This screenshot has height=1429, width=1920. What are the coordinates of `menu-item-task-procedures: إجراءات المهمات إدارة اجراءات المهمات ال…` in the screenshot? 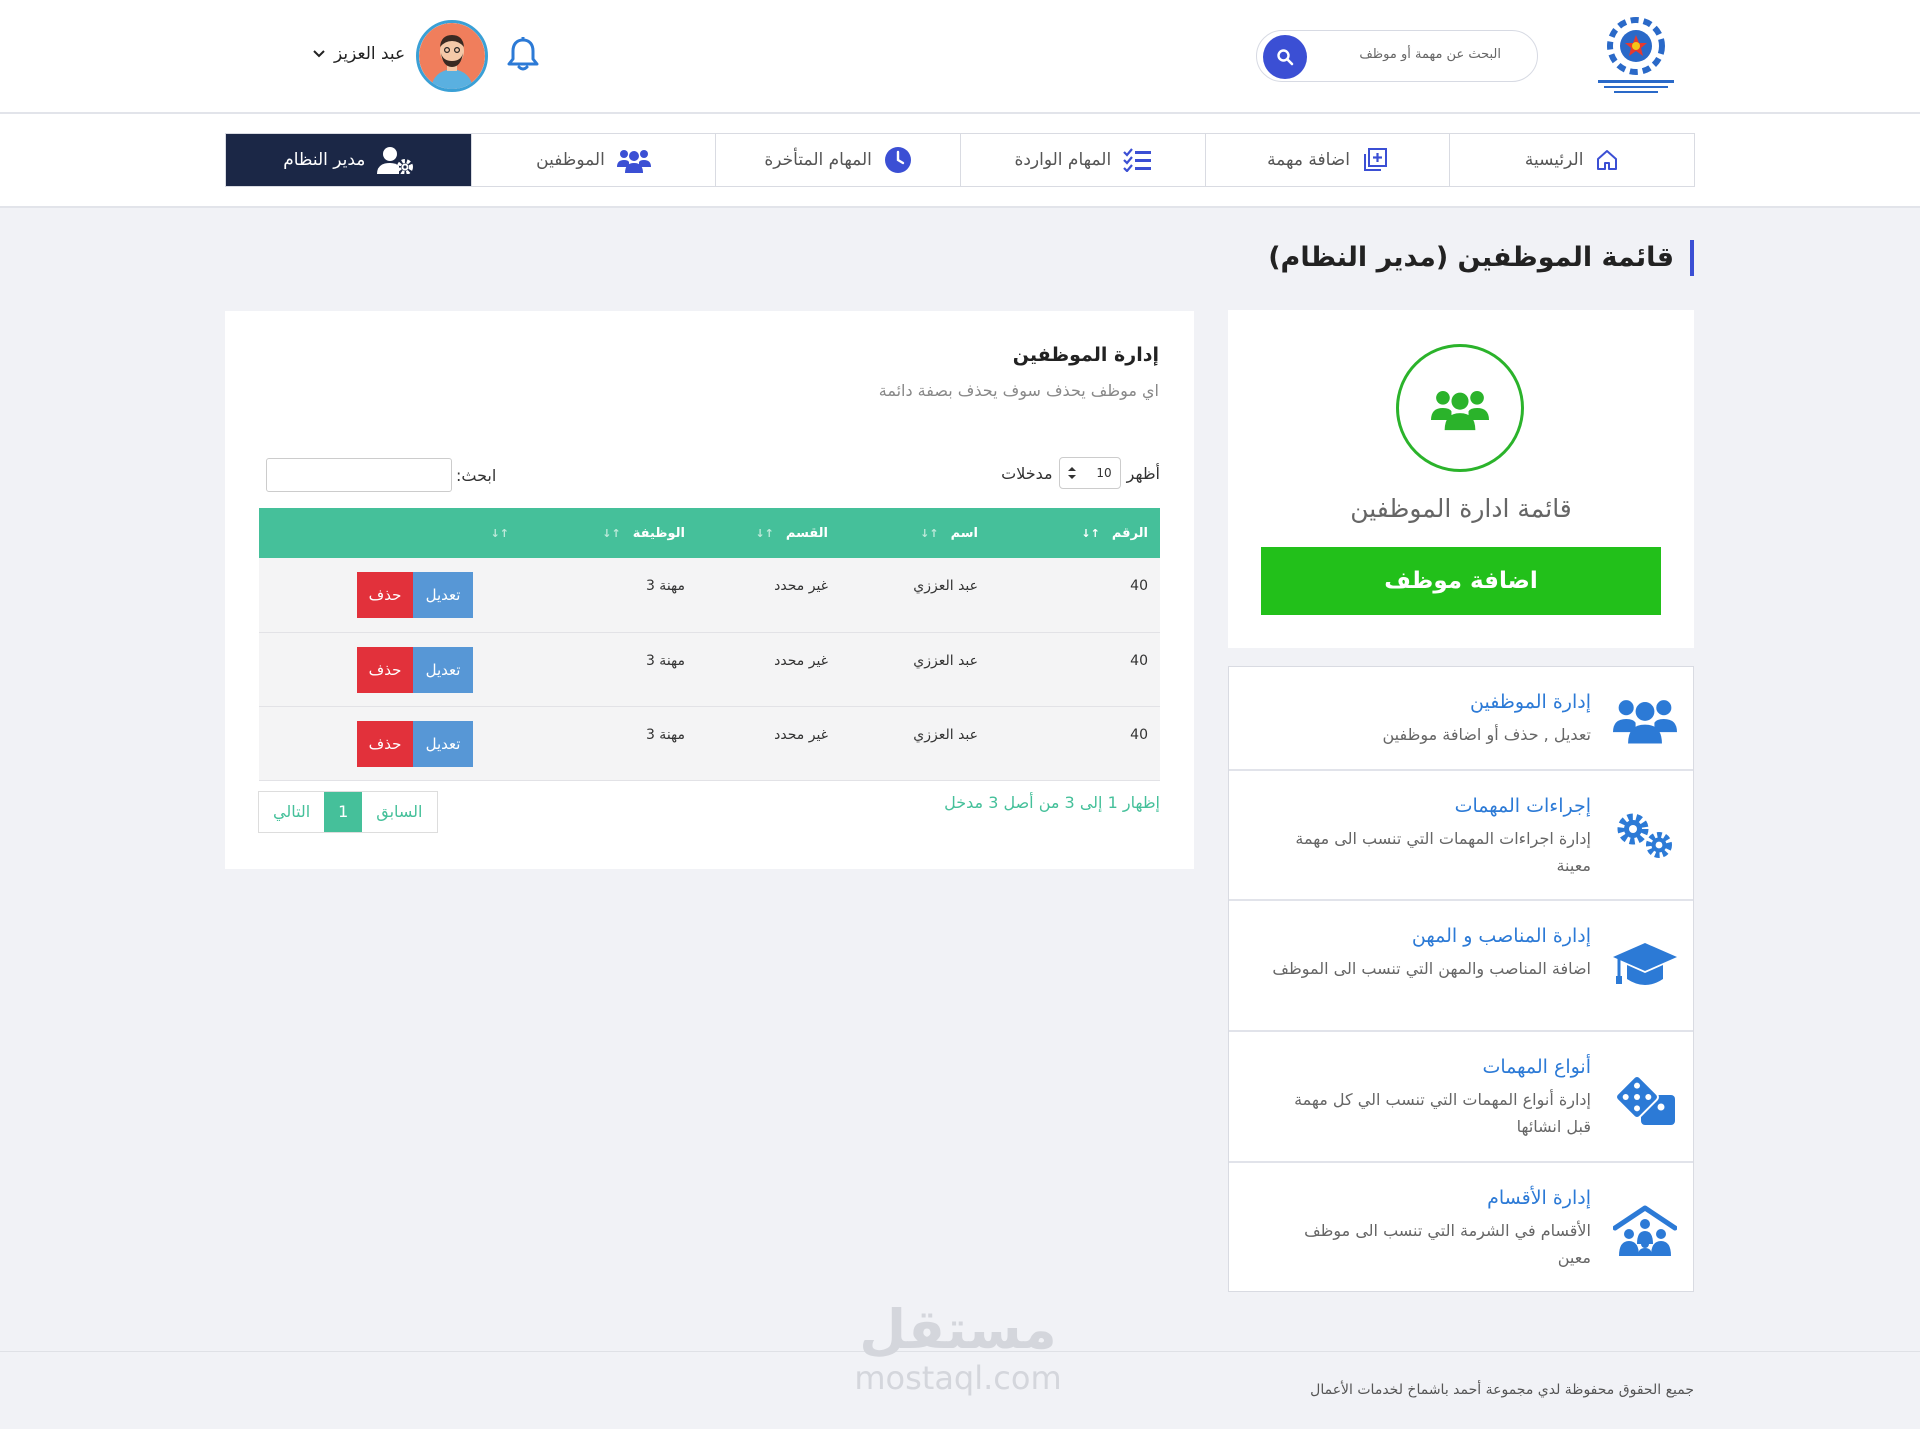 It's located at (1461, 836).